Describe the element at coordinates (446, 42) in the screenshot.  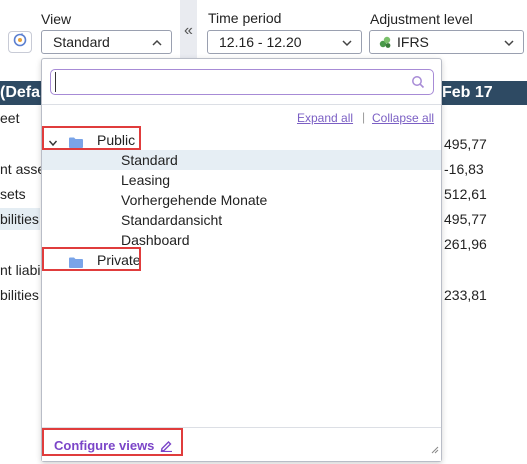
I see `adjustment-level-select: IFRS` at that location.